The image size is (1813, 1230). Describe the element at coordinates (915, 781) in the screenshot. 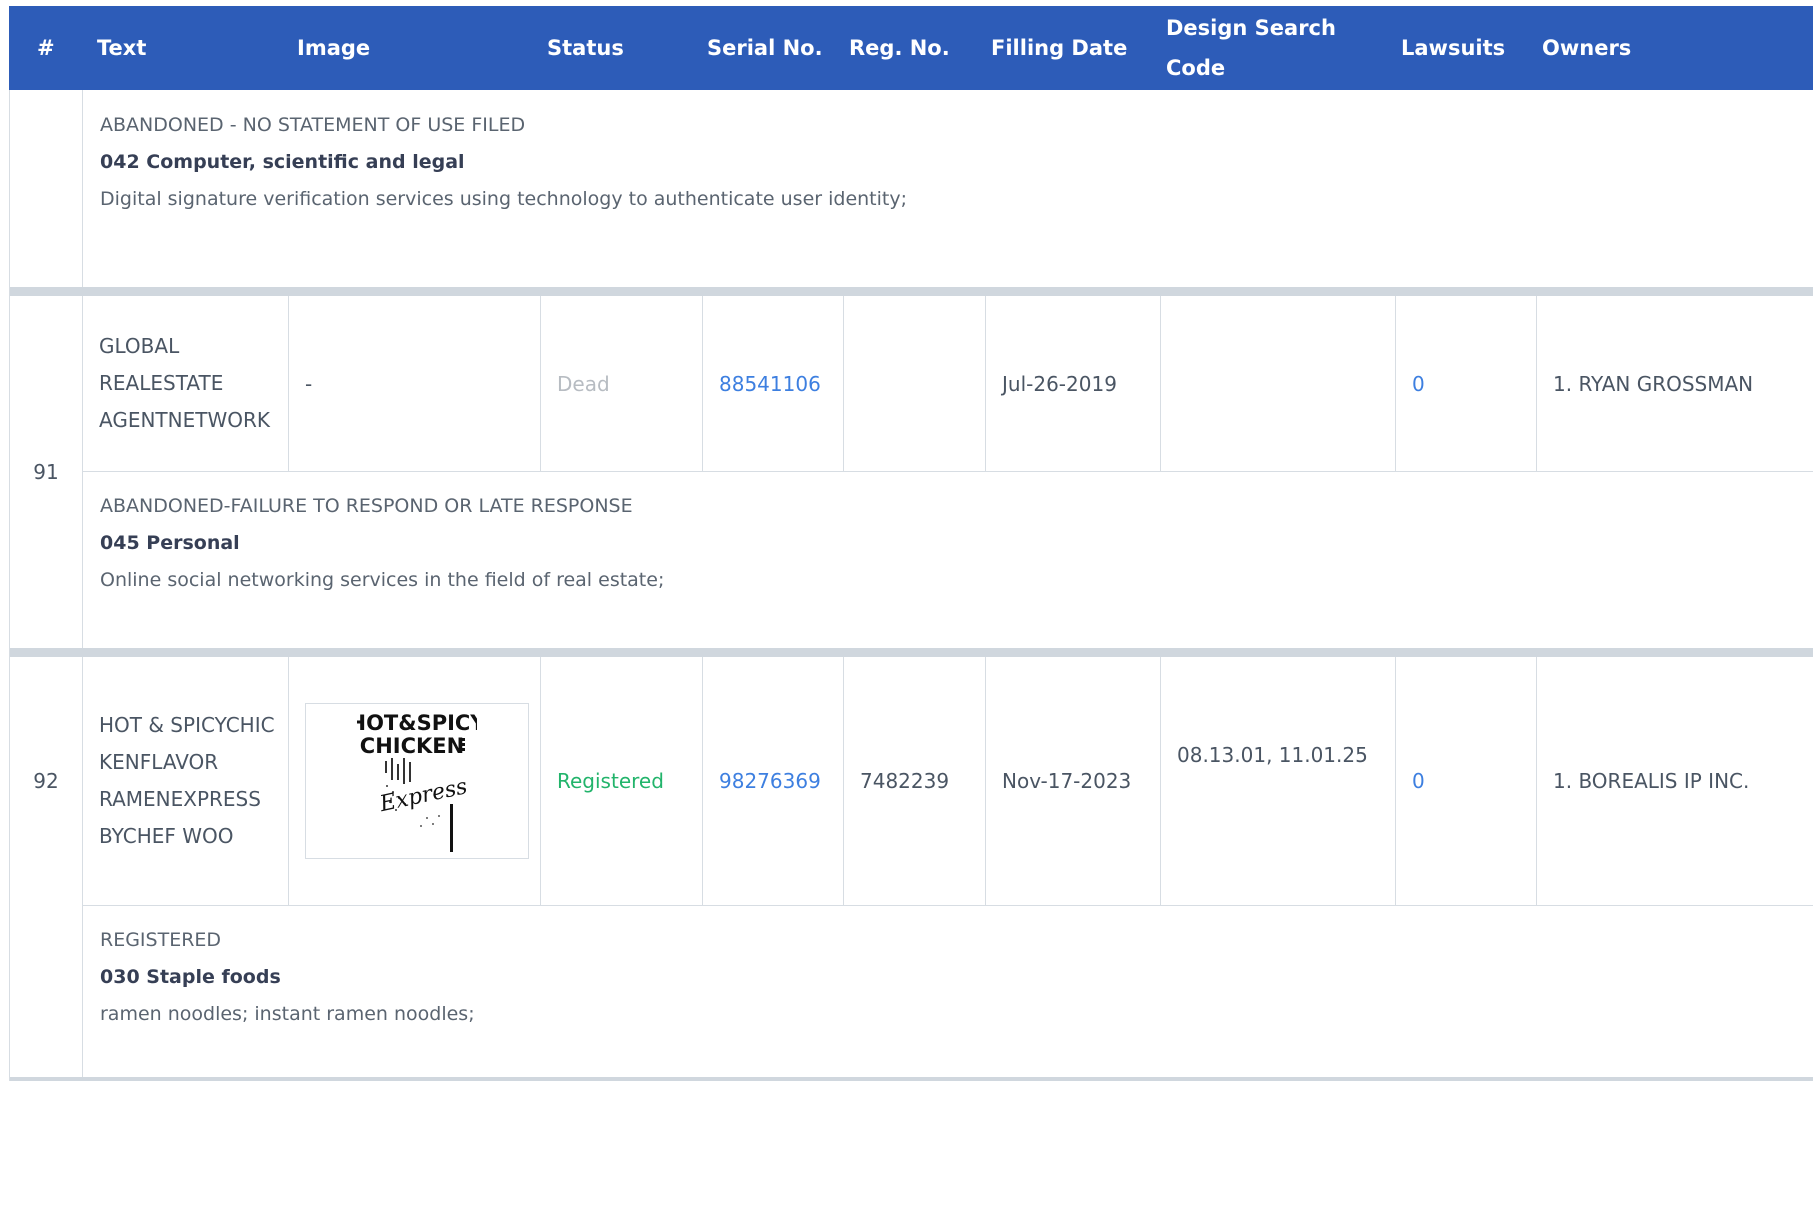

I see `reg-number: 7482239` at that location.